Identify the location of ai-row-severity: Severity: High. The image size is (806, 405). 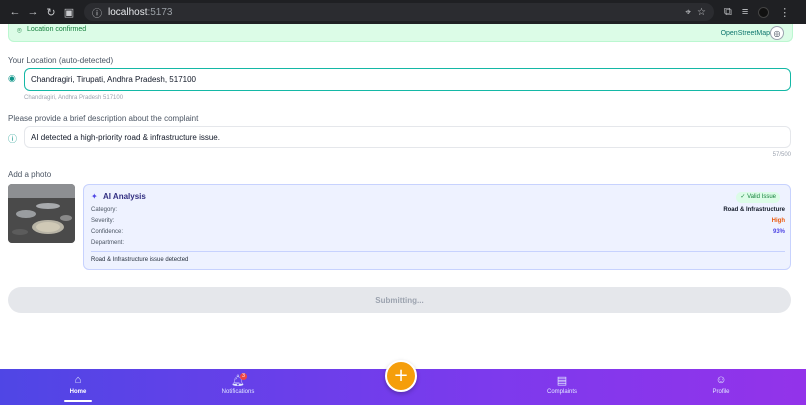
(438, 221).